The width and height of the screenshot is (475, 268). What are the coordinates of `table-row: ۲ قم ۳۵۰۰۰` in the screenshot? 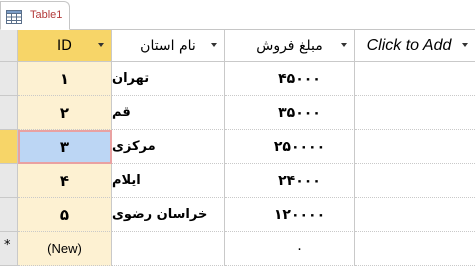 It's located at (246, 113).